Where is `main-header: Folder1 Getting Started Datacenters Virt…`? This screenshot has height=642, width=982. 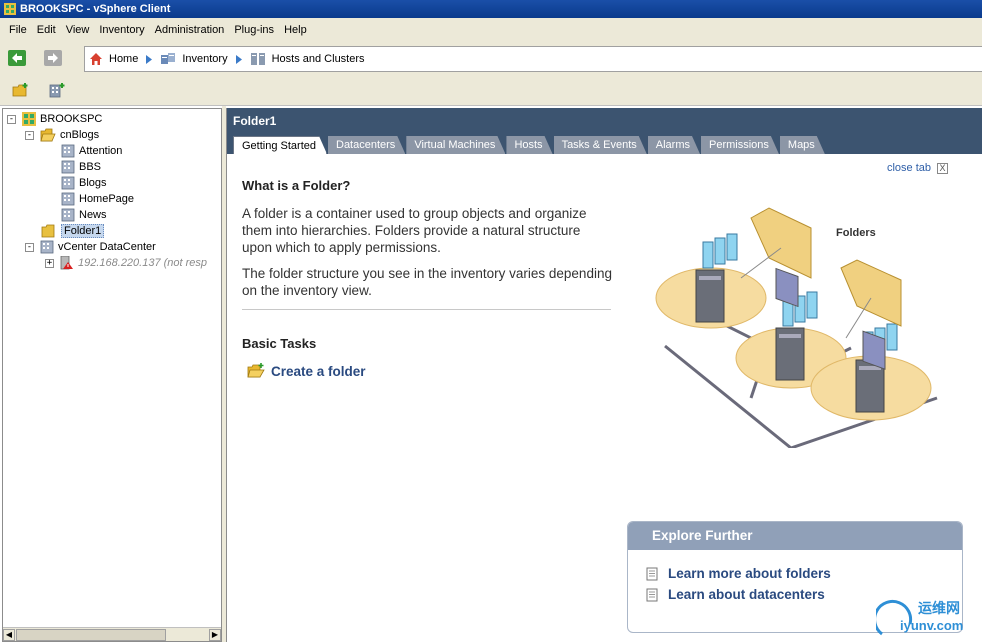 main-header: Folder1 Getting Started Datacenters Virt… is located at coordinates (604, 131).